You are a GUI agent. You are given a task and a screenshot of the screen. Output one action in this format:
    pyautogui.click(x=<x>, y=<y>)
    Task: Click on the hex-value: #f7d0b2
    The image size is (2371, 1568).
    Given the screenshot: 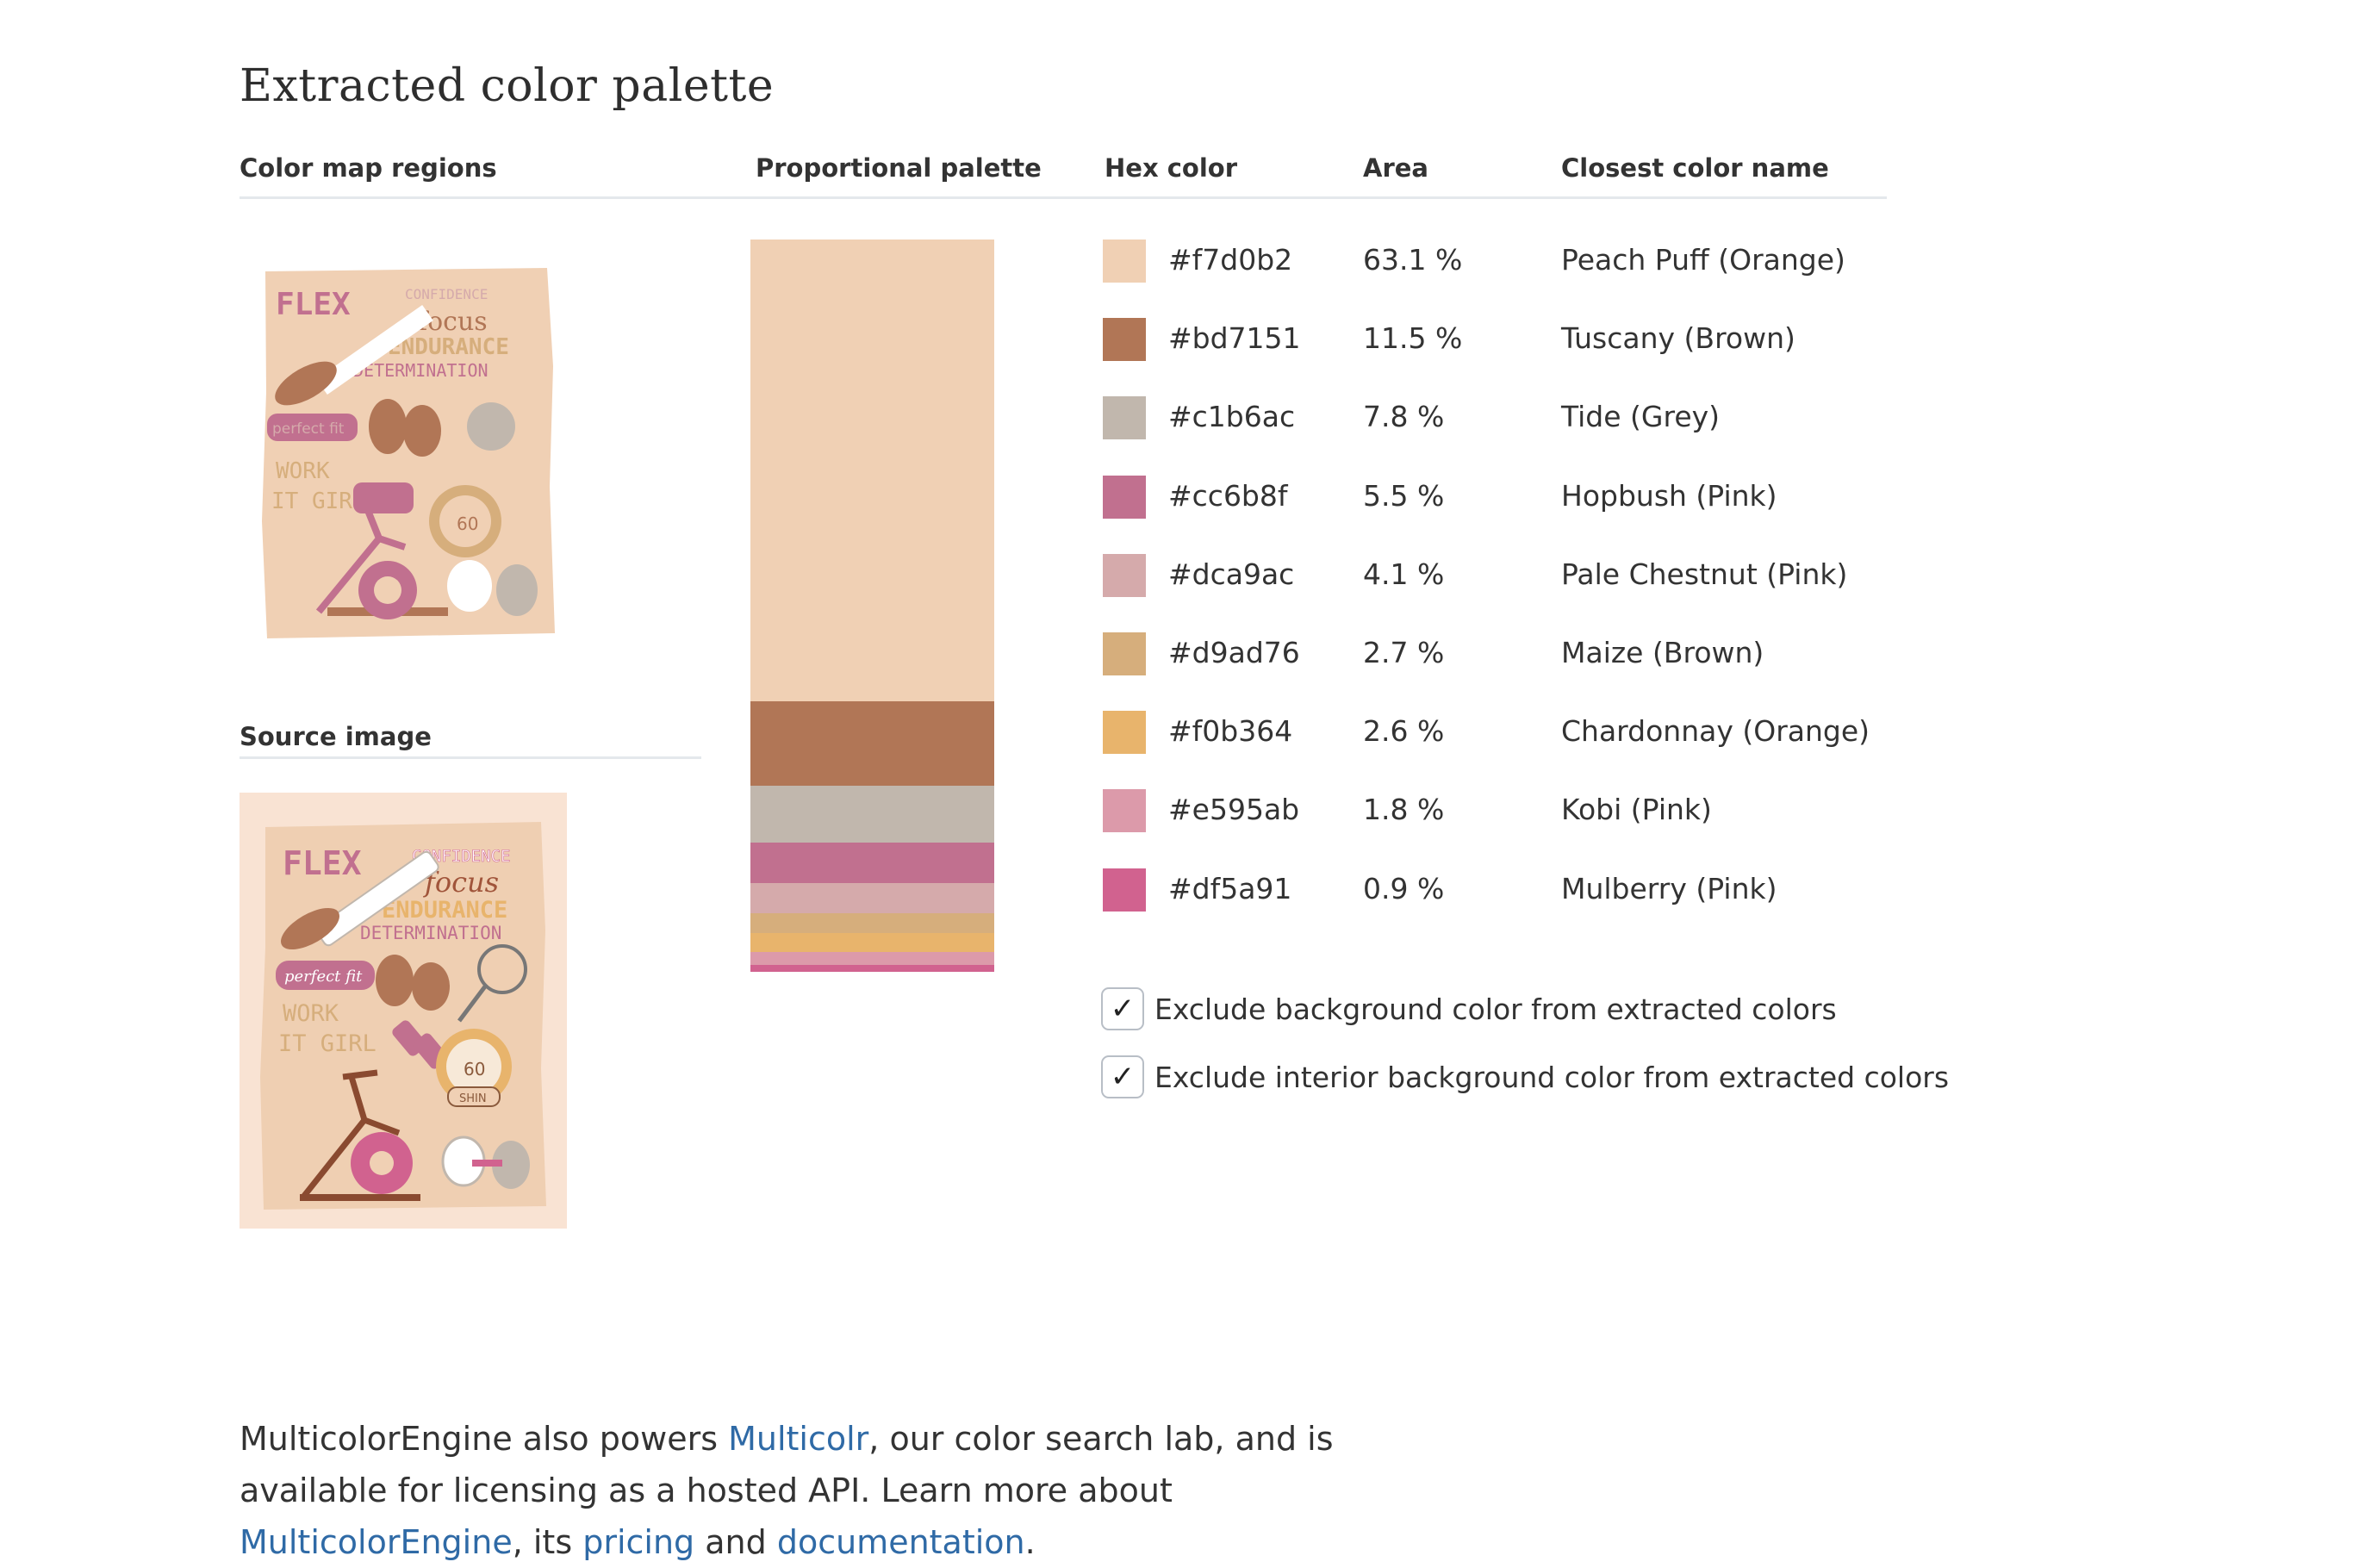 What is the action you would take?
    pyautogui.click(x=1230, y=260)
    